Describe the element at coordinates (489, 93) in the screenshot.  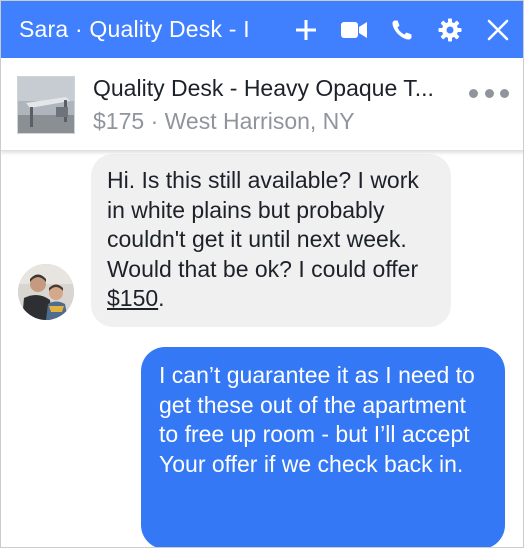
I see `more-dots-icon` at that location.